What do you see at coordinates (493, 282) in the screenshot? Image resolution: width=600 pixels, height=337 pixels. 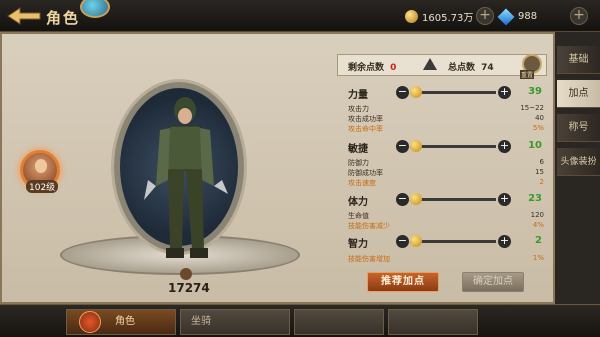 I see `confirm-points-button: 确定加点` at bounding box center [493, 282].